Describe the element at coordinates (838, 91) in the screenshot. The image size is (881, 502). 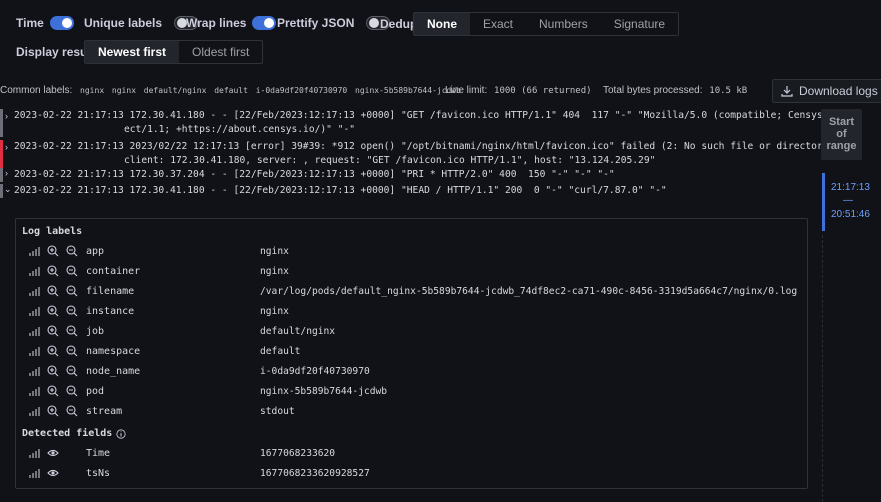
I see `download-logs-label: Download logs` at that location.